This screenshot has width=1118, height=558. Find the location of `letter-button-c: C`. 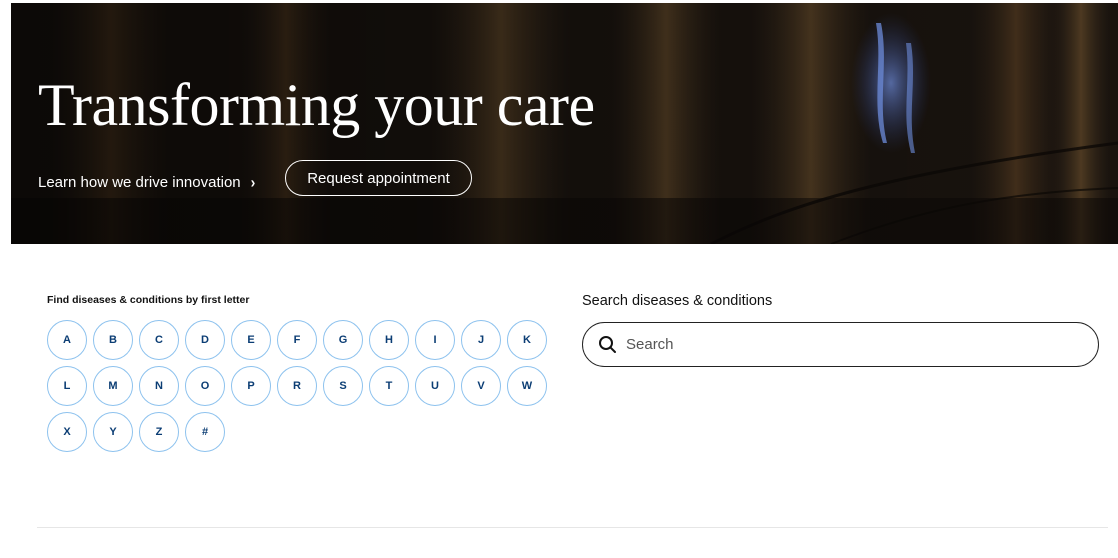

letter-button-c: C is located at coordinates (159, 340).